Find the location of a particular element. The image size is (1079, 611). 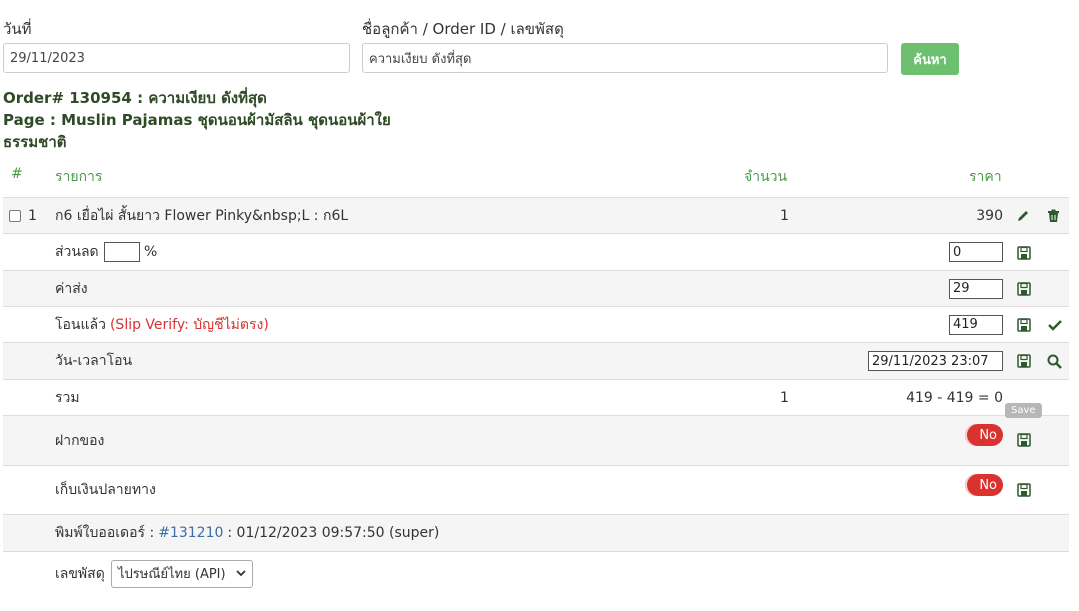

search-button: ค้นหา is located at coordinates (930, 59).